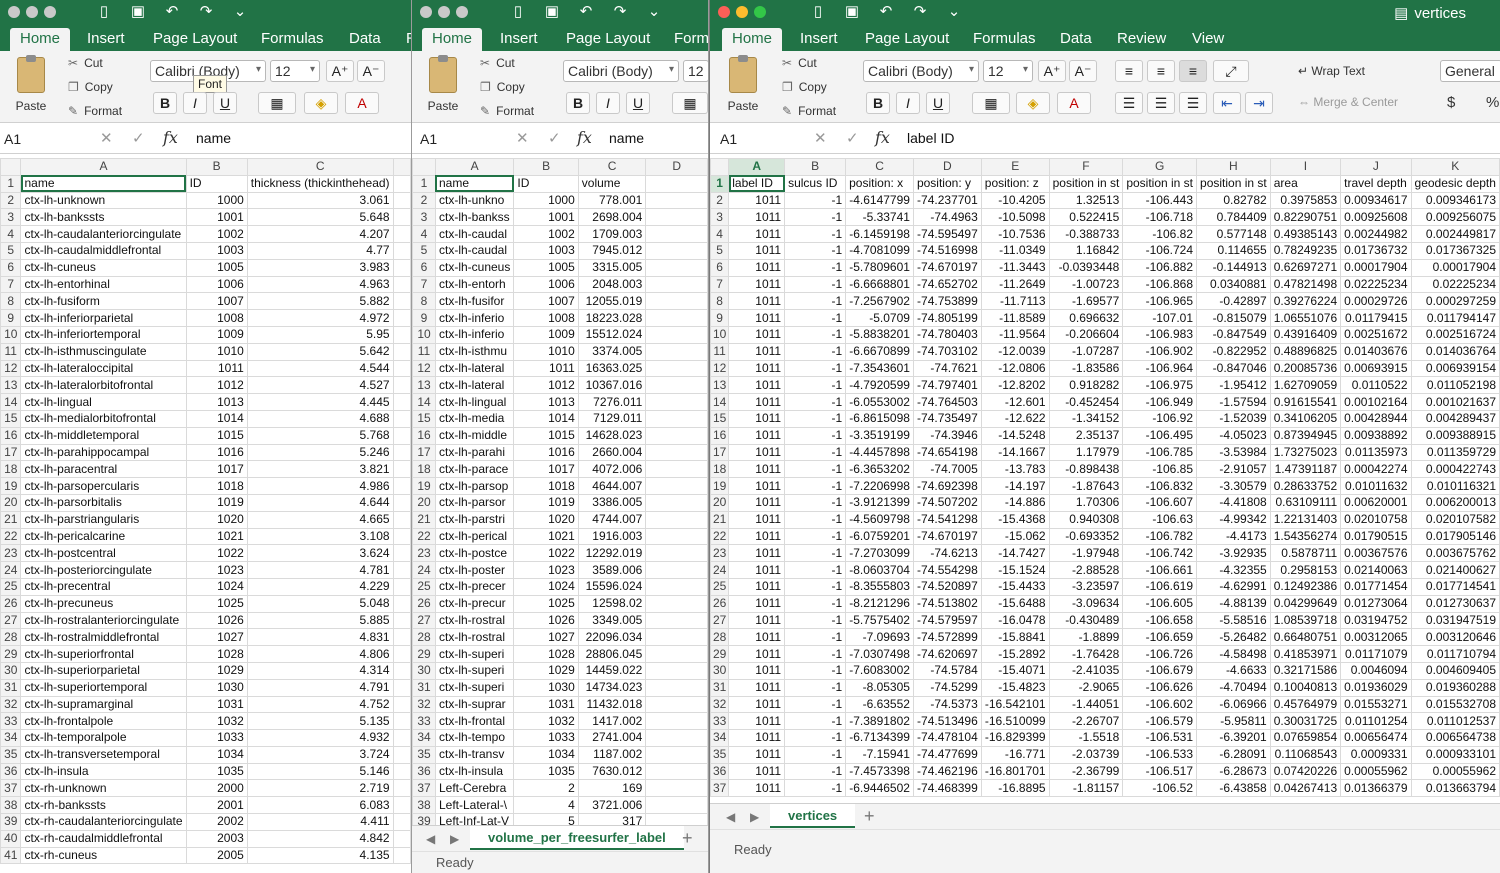 The image size is (1500, 873). What do you see at coordinates (546, 586) in the screenshot?
I see `cell: 1024` at bounding box center [546, 586].